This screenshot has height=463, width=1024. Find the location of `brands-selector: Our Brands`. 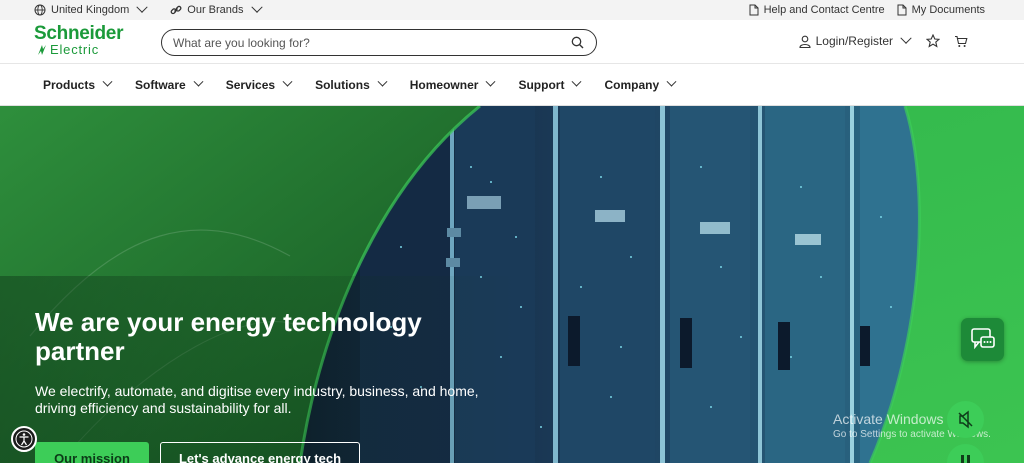

brands-selector: Our Brands is located at coordinates (216, 8).